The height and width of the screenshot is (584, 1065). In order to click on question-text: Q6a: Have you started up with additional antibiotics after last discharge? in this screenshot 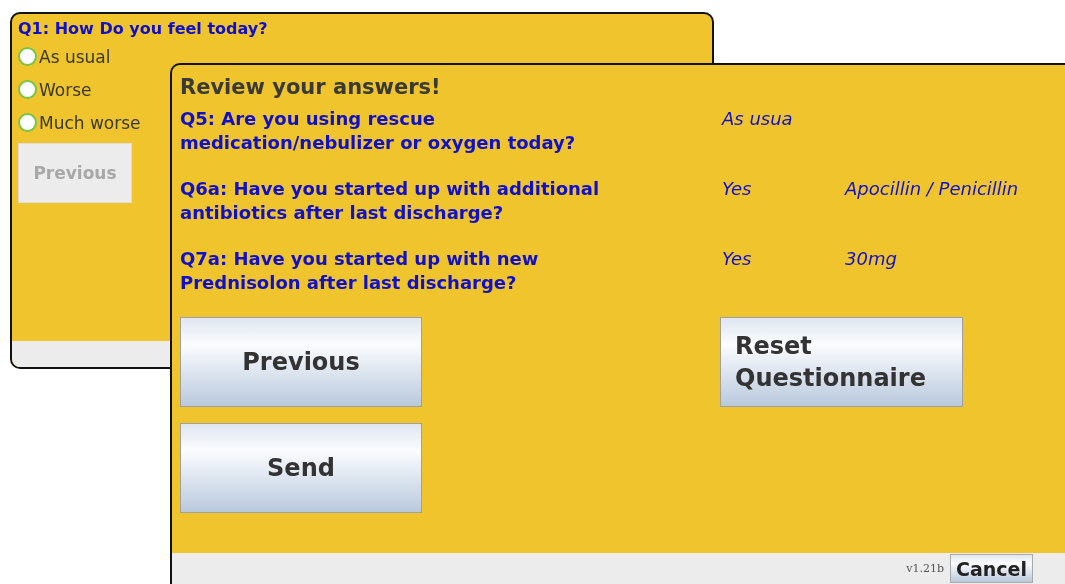, I will do `click(390, 201)`.